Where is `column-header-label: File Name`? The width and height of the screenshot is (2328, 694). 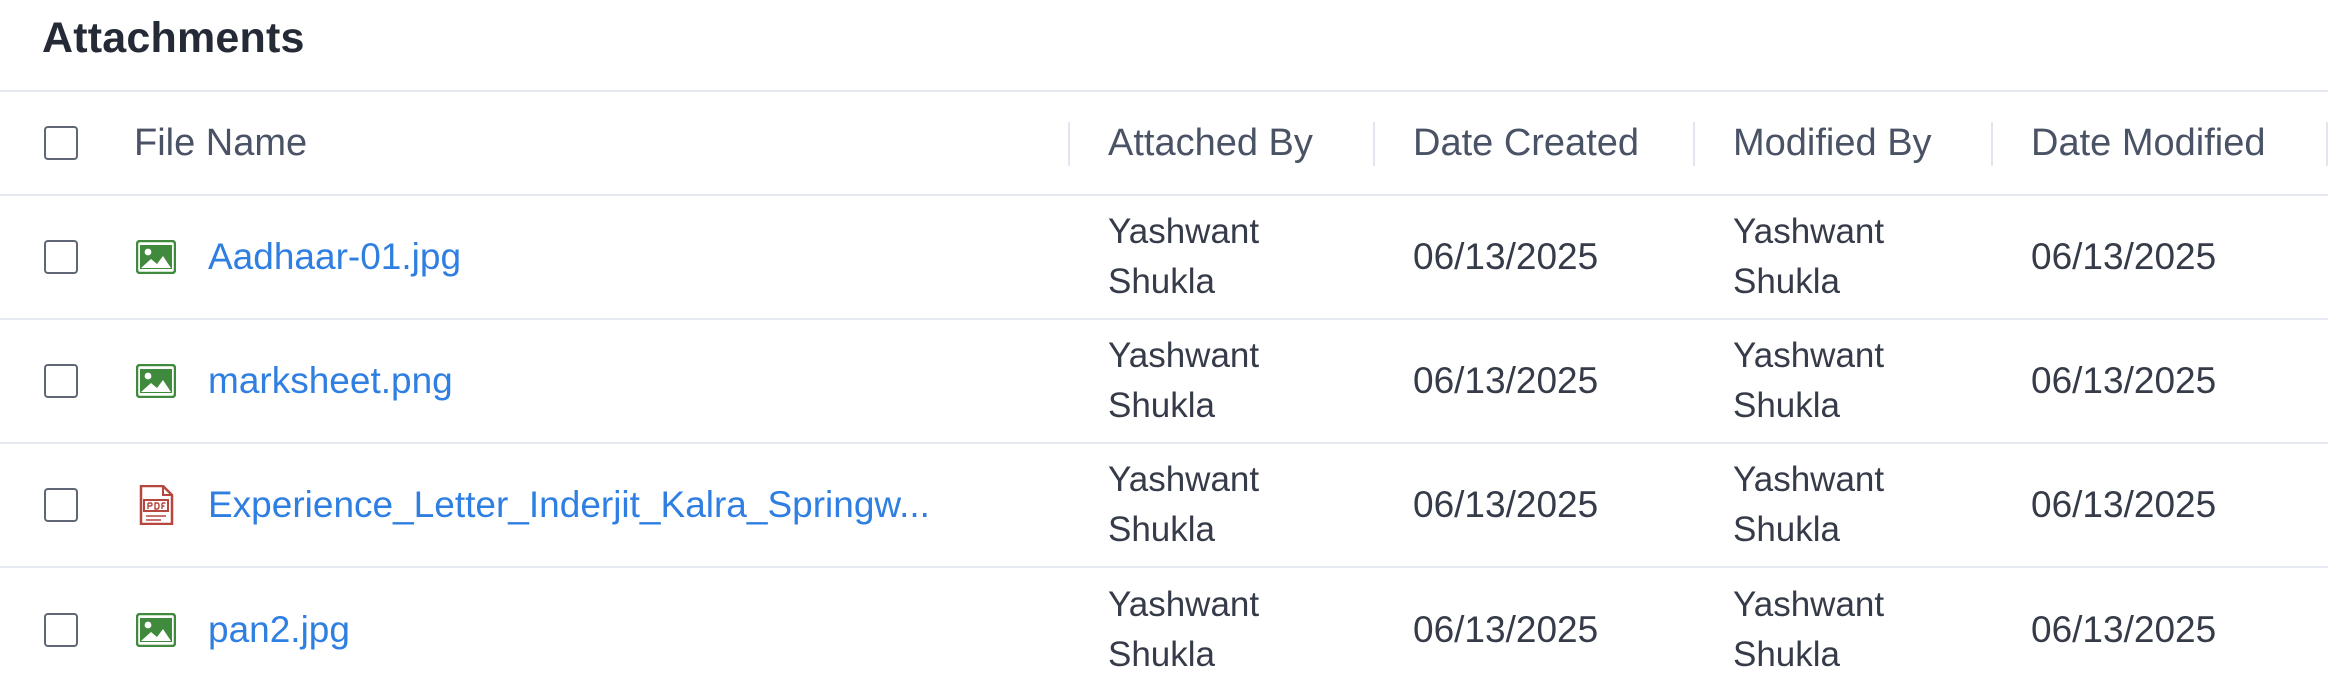
column-header-label: File Name is located at coordinates (221, 142).